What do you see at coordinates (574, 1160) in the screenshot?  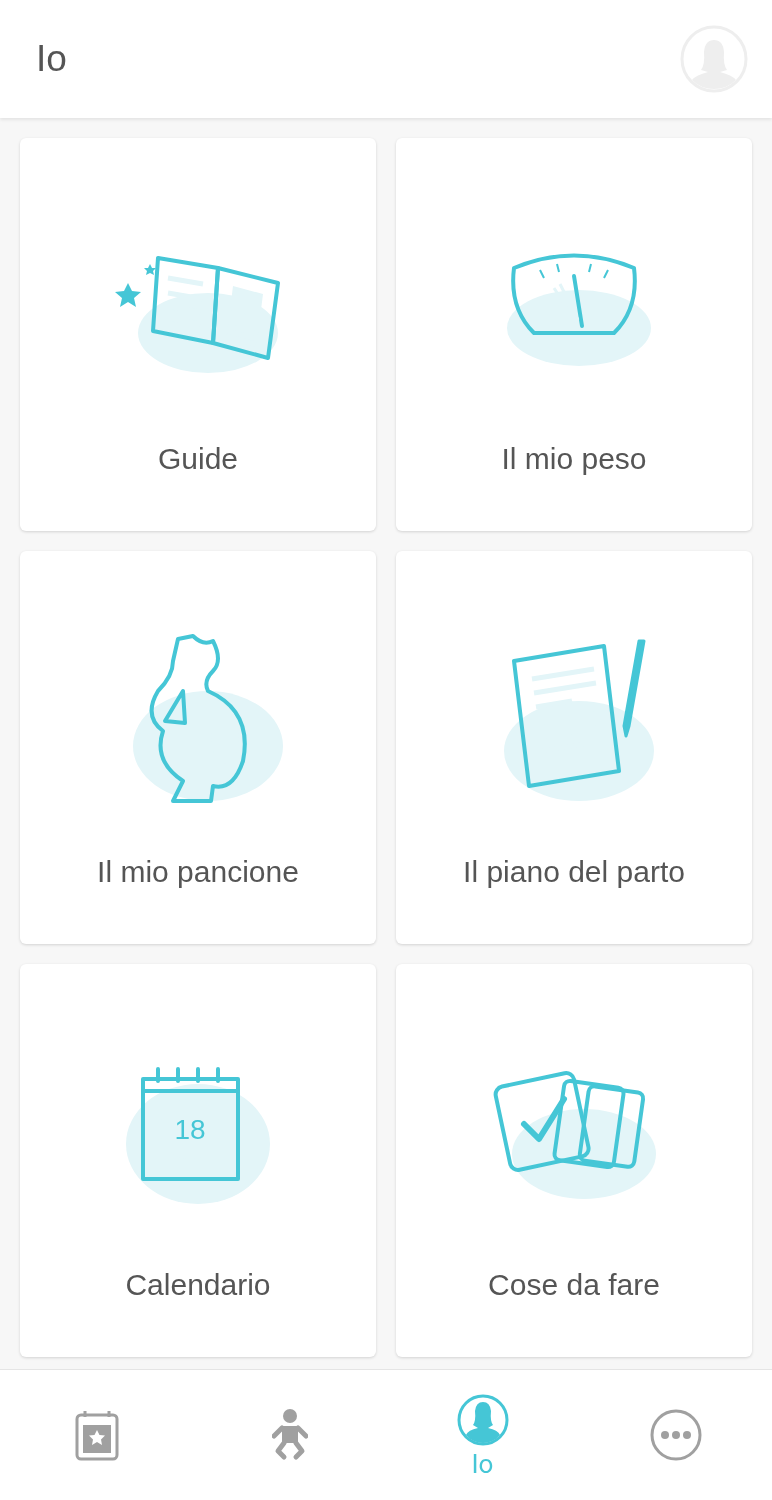 I see `feature-card: Cose da fare` at bounding box center [574, 1160].